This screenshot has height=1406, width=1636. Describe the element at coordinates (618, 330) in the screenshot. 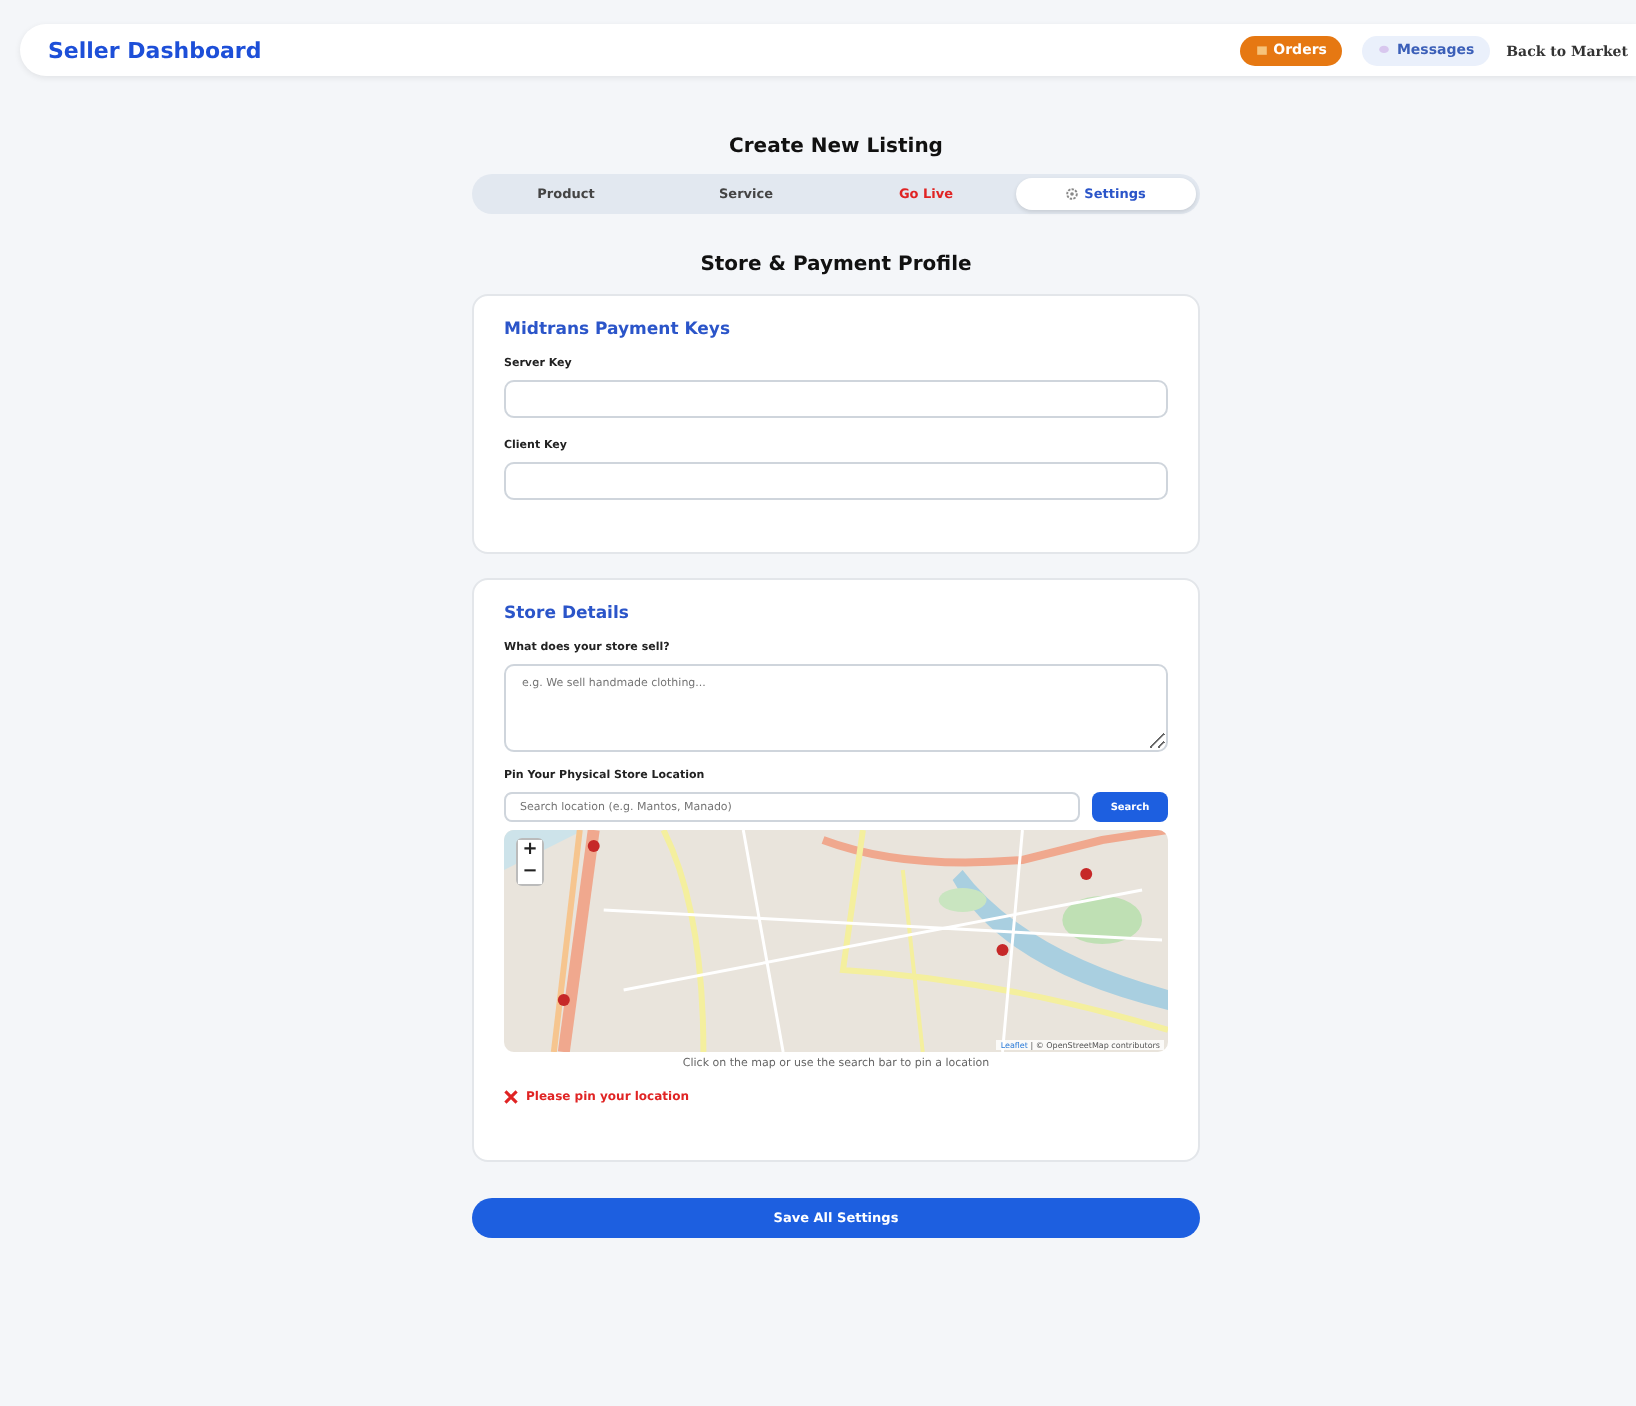

I see `card-title: Midtrans Payment Keys` at that location.